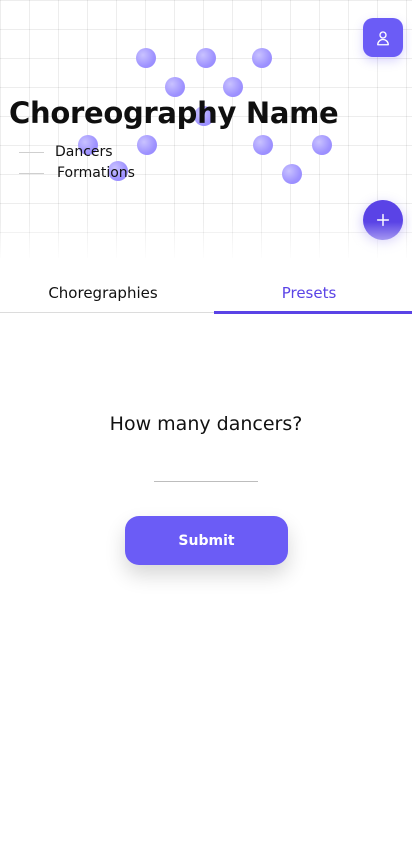 The image size is (412, 847). Describe the element at coordinates (309, 293) in the screenshot. I see `tab-presets: Presets` at that location.